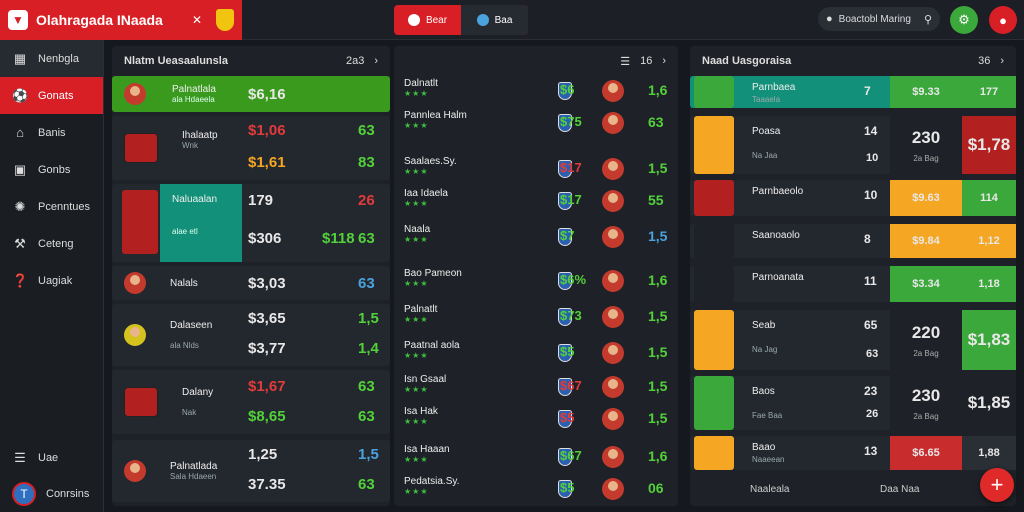 This screenshot has height=512, width=1024. What do you see at coordinates (997, 485) in the screenshot?
I see `add-button: +` at bounding box center [997, 485].